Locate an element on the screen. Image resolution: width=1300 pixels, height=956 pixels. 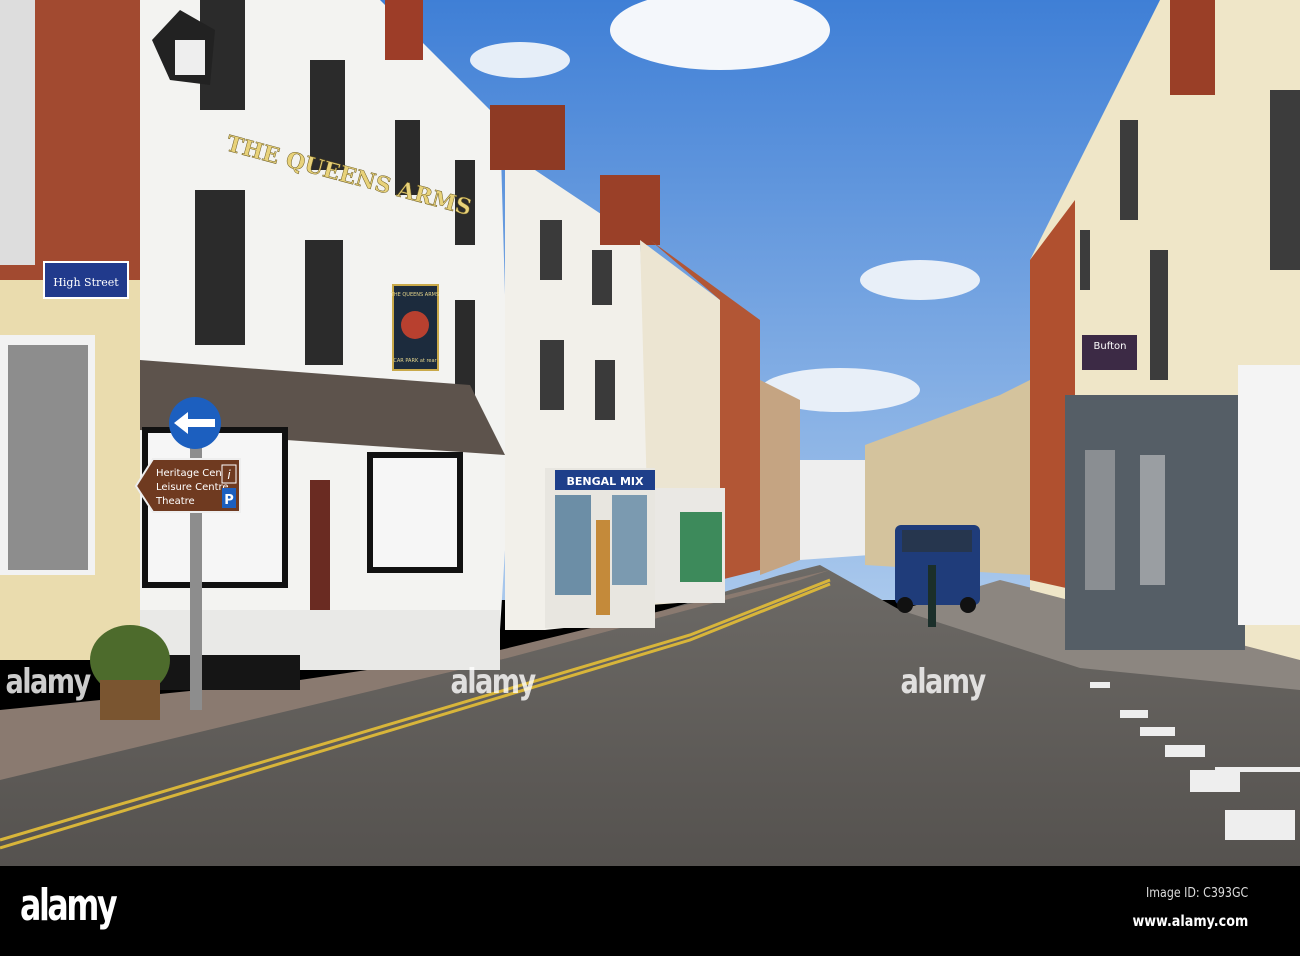
parking-icon-glyph: P is located at coordinates (229, 500).